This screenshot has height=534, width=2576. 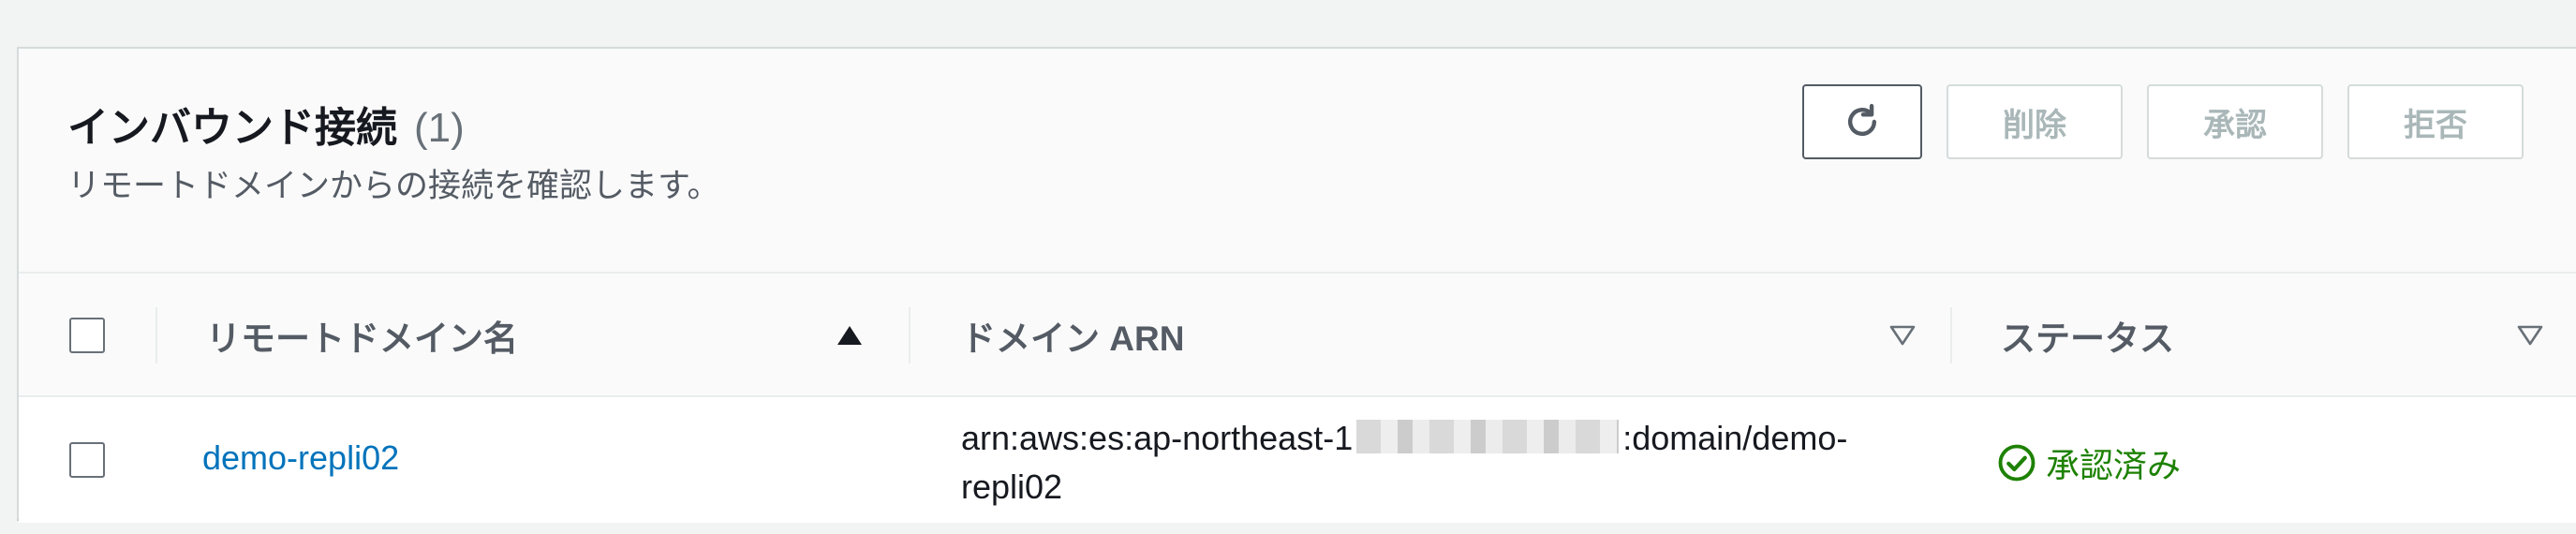 I want to click on check-circle-icon, so click(x=2017, y=463).